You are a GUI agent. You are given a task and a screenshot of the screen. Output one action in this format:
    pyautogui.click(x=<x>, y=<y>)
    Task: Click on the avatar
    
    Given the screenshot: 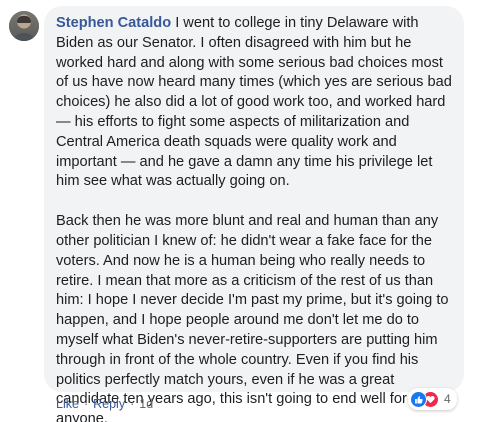 What is the action you would take?
    pyautogui.click(x=24, y=26)
    